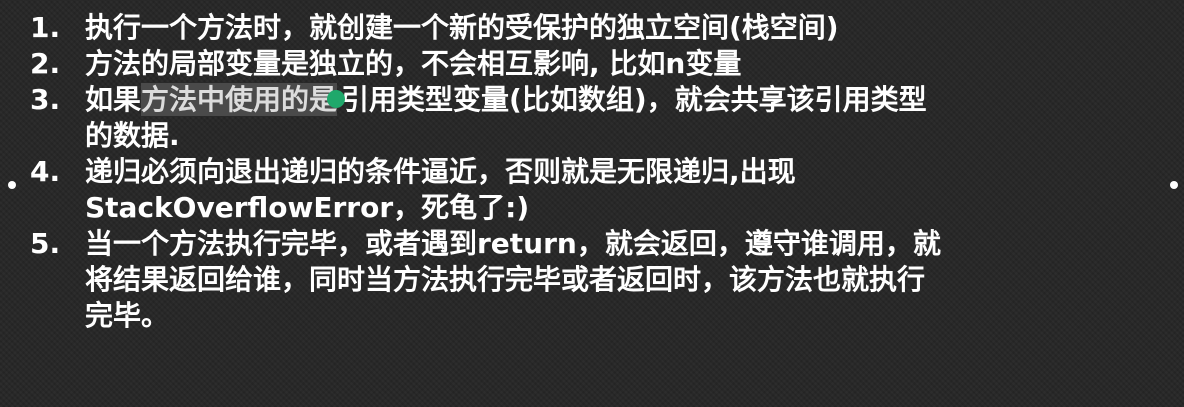 This screenshot has width=1184, height=407. I want to click on item-text: 执行一个方法时，就创建一个新的受保护的独立空间(栈空间), so click(462, 27).